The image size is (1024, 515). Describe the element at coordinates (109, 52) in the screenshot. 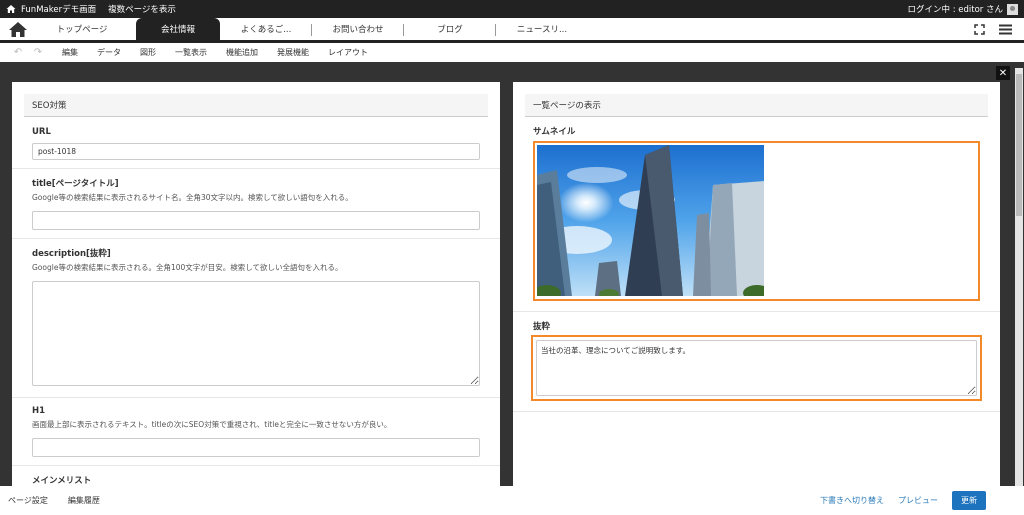

I see `toolbar-data: データ` at that location.